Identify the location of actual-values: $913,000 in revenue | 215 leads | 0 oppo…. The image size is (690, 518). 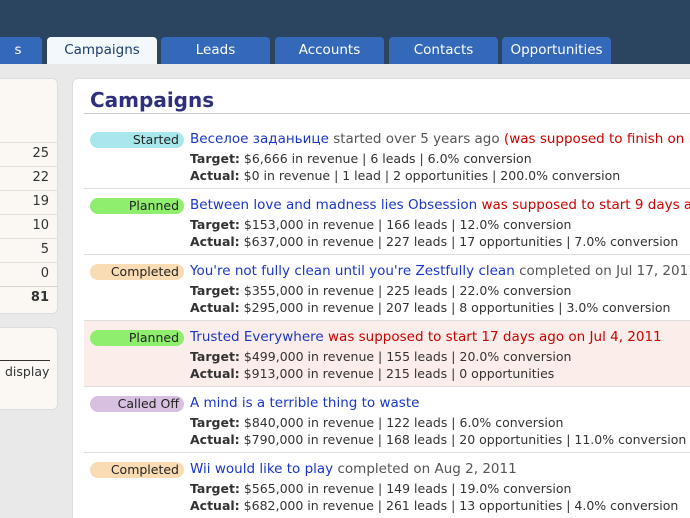
(399, 373).